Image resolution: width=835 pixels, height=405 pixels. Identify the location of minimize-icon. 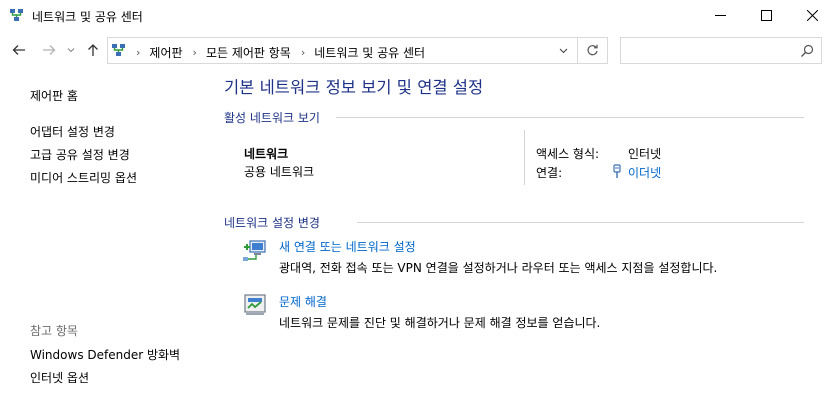
(720, 15).